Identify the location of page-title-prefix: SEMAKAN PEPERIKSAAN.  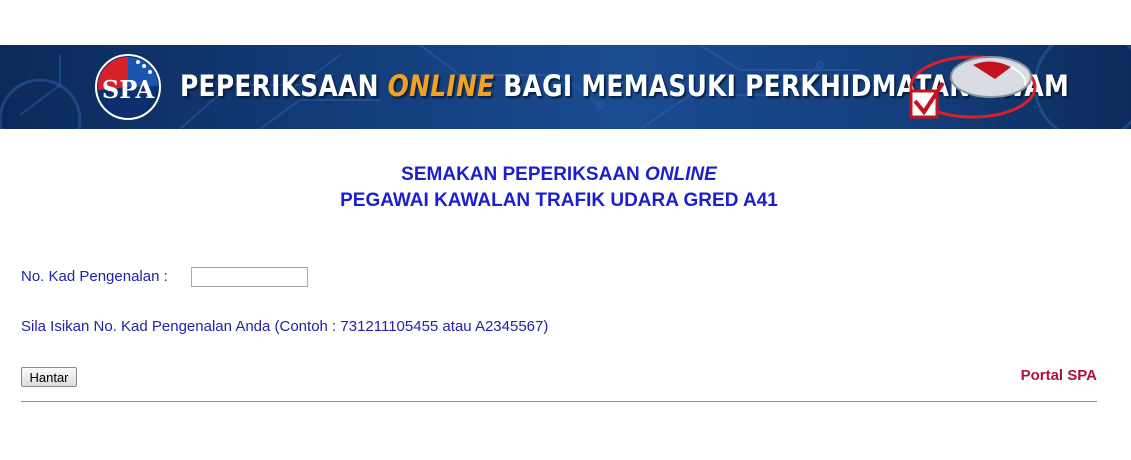
(523, 174).